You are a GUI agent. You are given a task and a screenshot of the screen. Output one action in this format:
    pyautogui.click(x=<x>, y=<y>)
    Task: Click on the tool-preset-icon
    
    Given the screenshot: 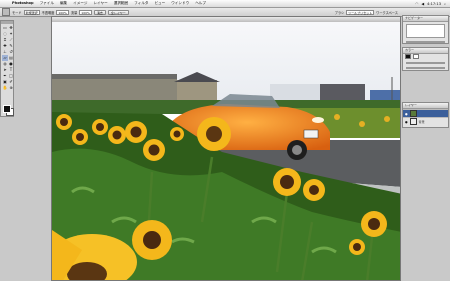 What is the action you would take?
    pyautogui.click(x=6, y=12)
    